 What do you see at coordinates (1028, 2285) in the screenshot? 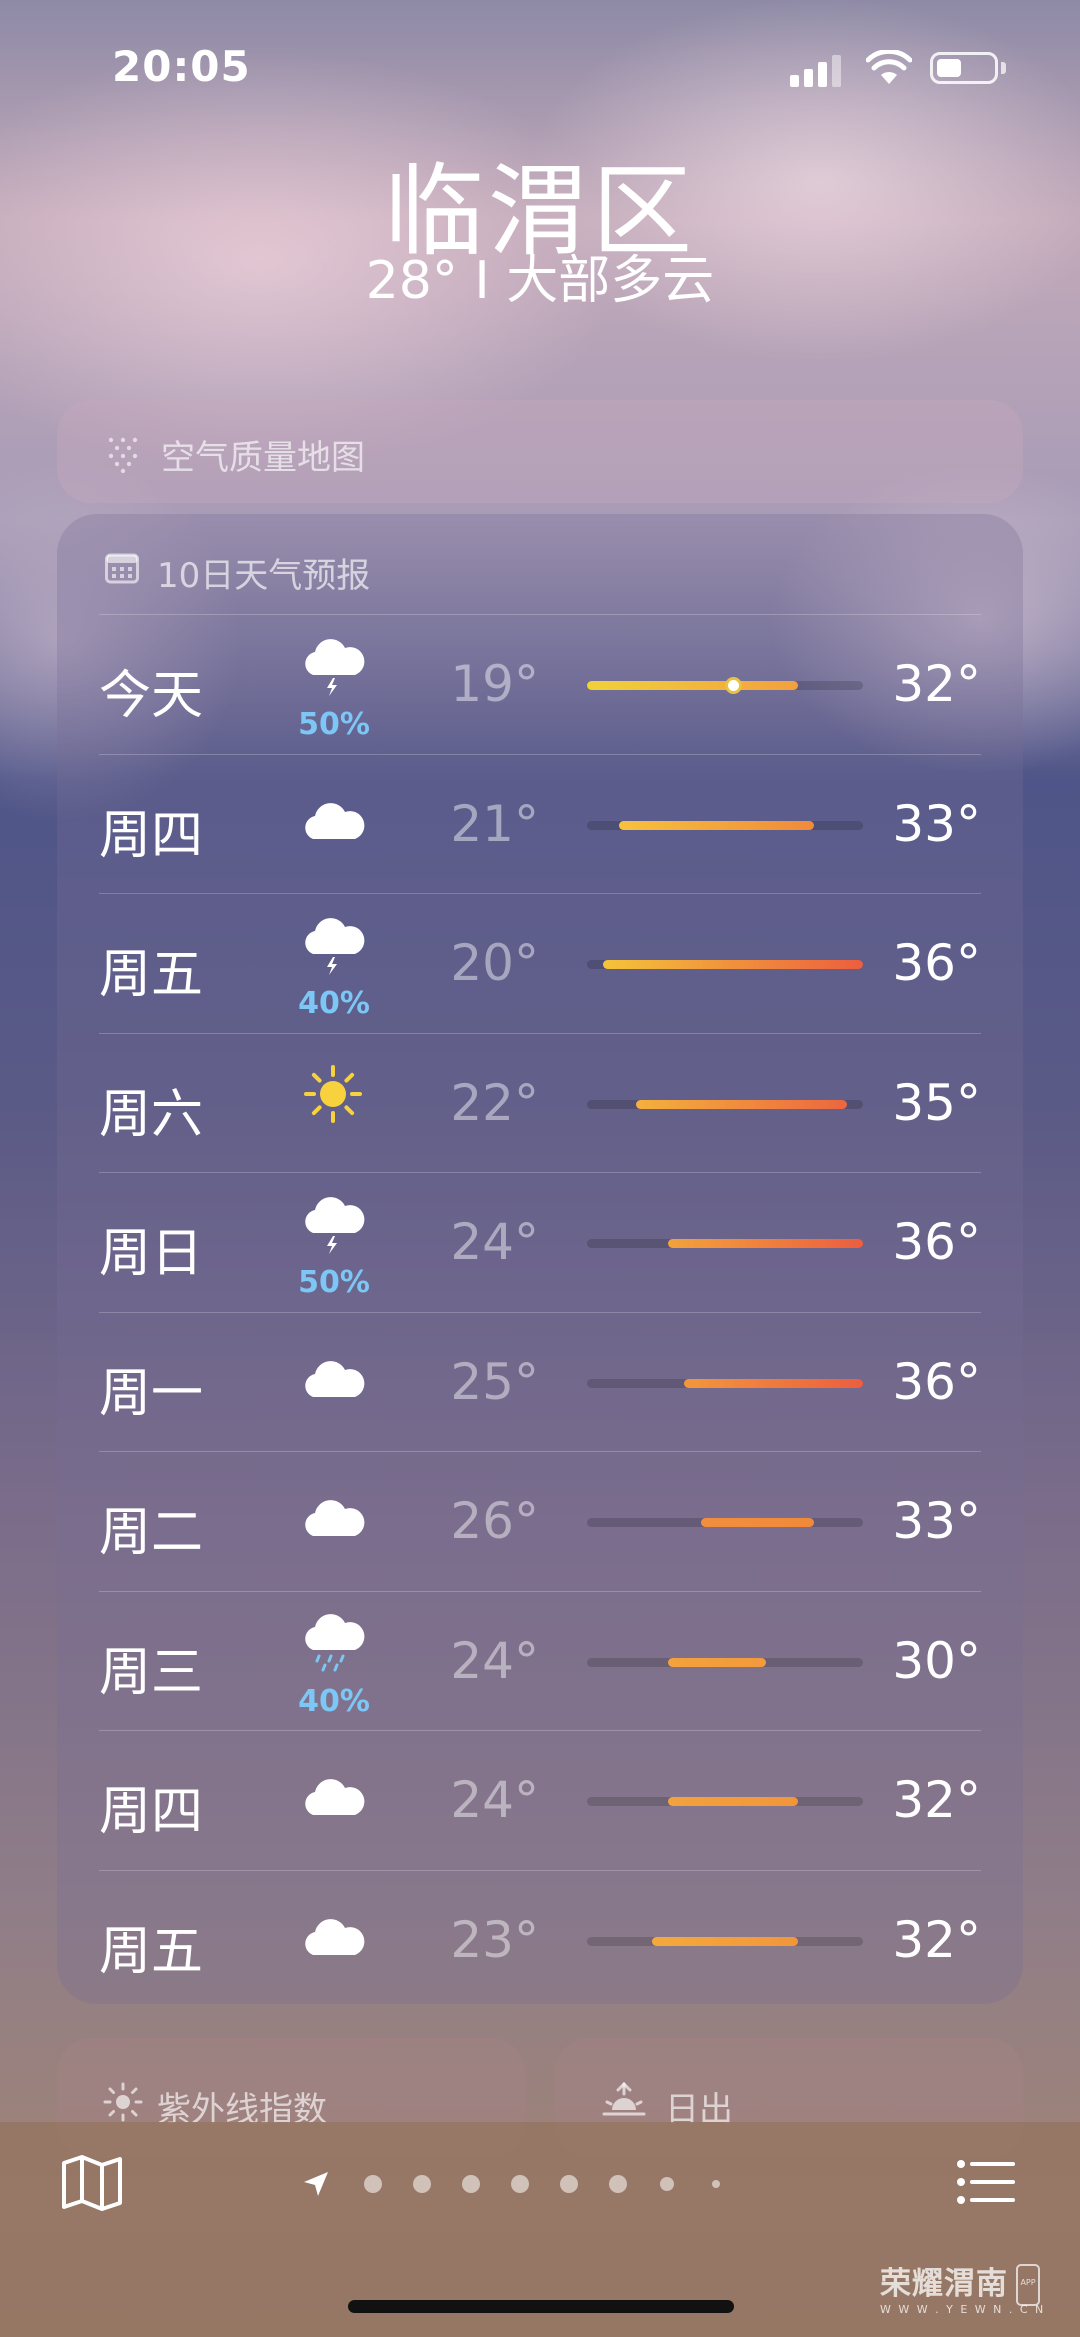
I see `watermark-badge: APP` at bounding box center [1028, 2285].